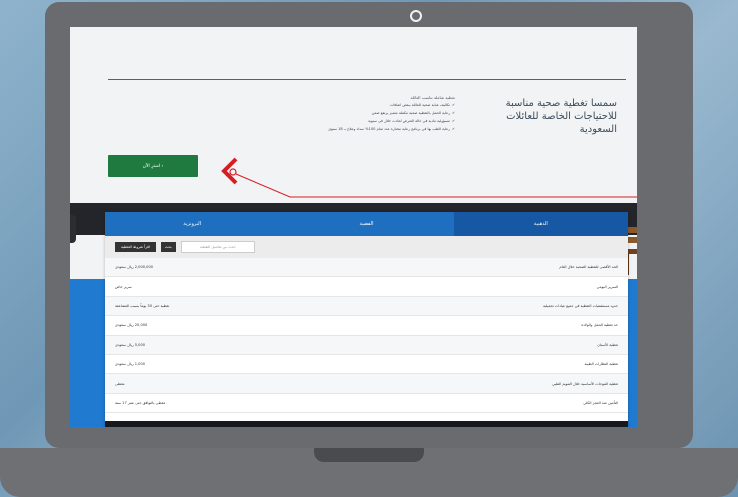  Describe the element at coordinates (73, 229) in the screenshot. I see `background-shape` at that location.